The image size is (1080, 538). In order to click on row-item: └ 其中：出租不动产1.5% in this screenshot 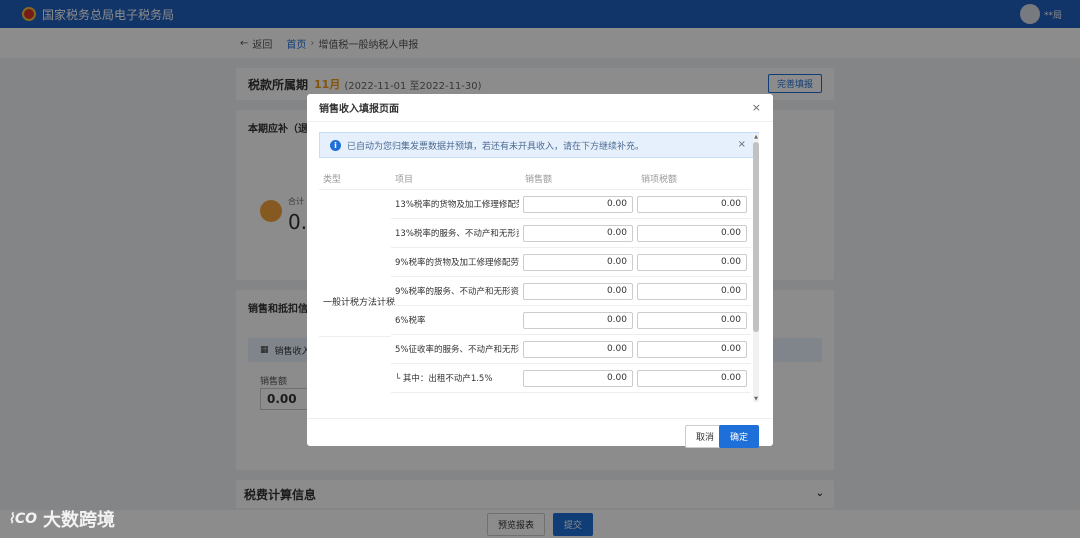, I will do `click(444, 379)`.